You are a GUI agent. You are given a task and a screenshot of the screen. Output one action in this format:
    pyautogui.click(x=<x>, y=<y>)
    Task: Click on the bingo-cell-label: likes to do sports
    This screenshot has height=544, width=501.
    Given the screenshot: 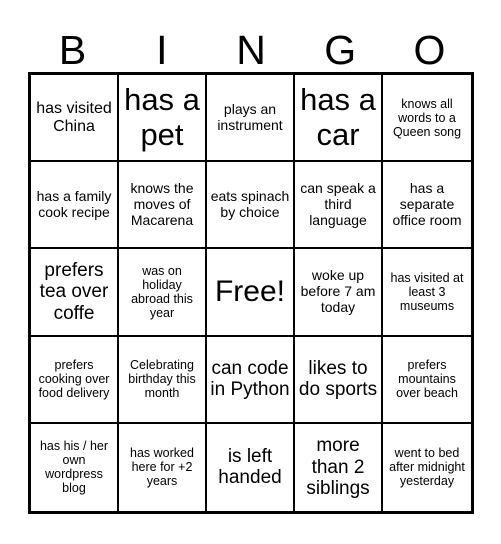 What is the action you would take?
    pyautogui.click(x=338, y=379)
    